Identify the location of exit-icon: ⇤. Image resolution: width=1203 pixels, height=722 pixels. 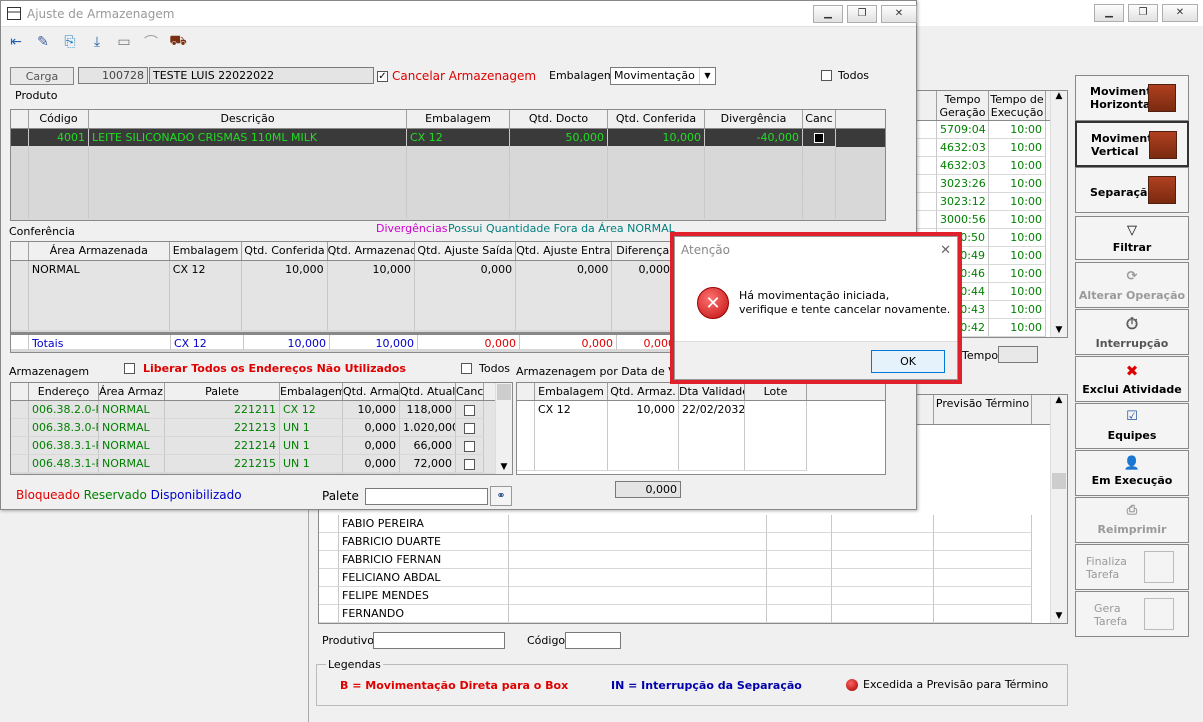
(16, 42).